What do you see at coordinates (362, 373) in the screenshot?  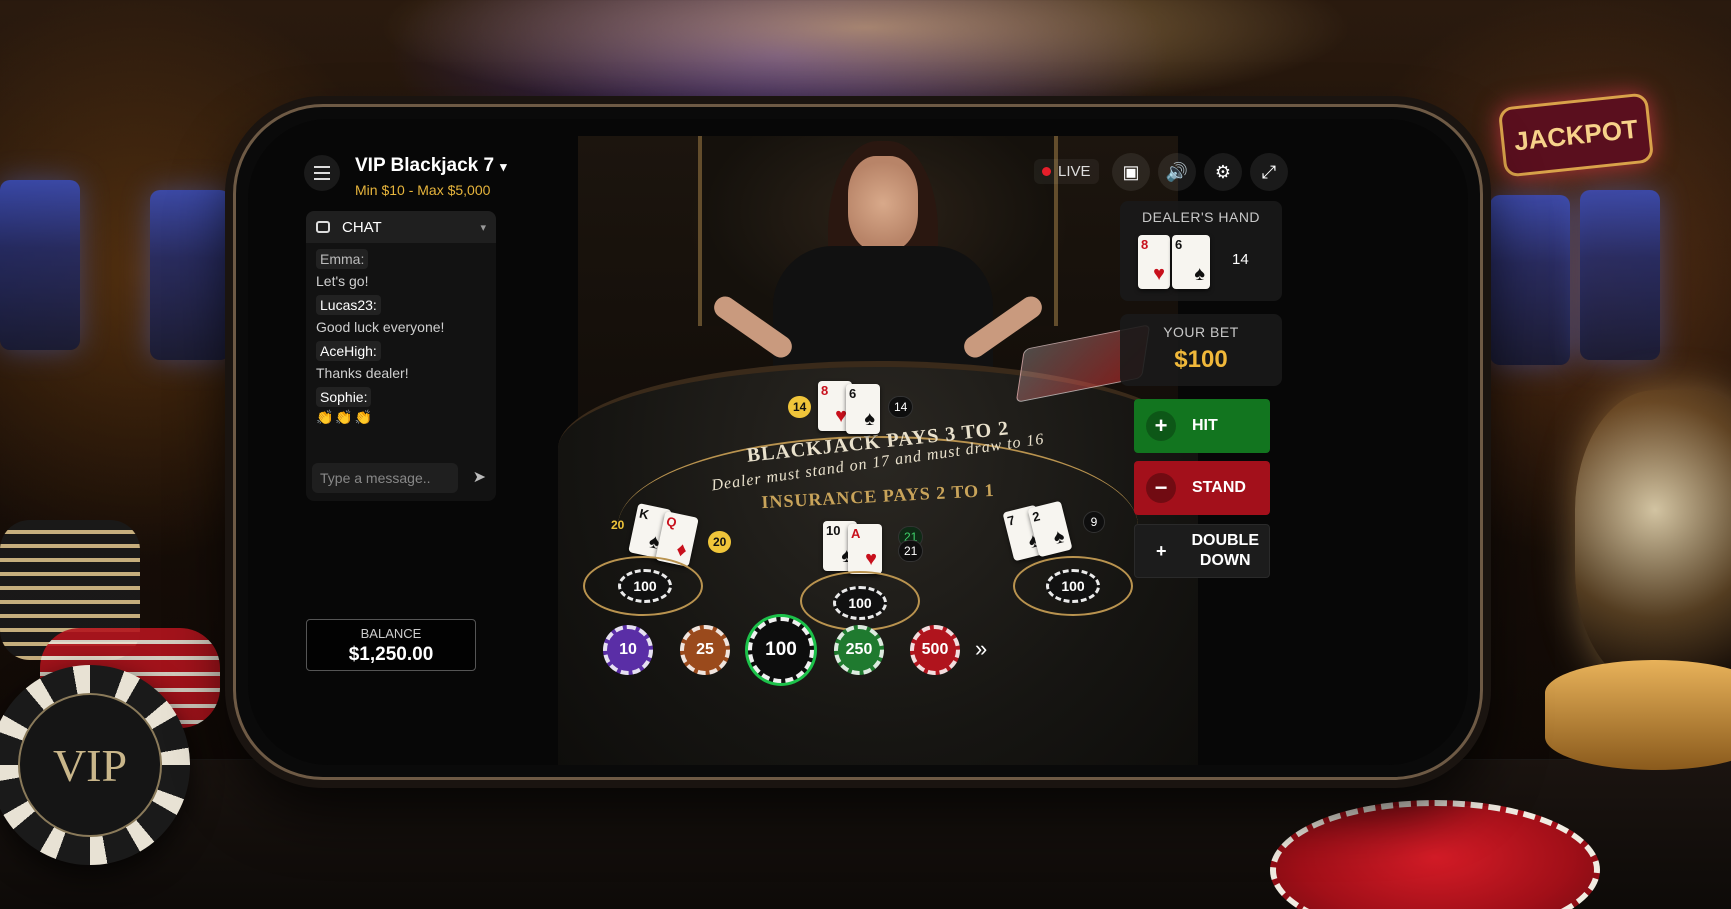 I see `chat-text: Thanks dealer!` at bounding box center [362, 373].